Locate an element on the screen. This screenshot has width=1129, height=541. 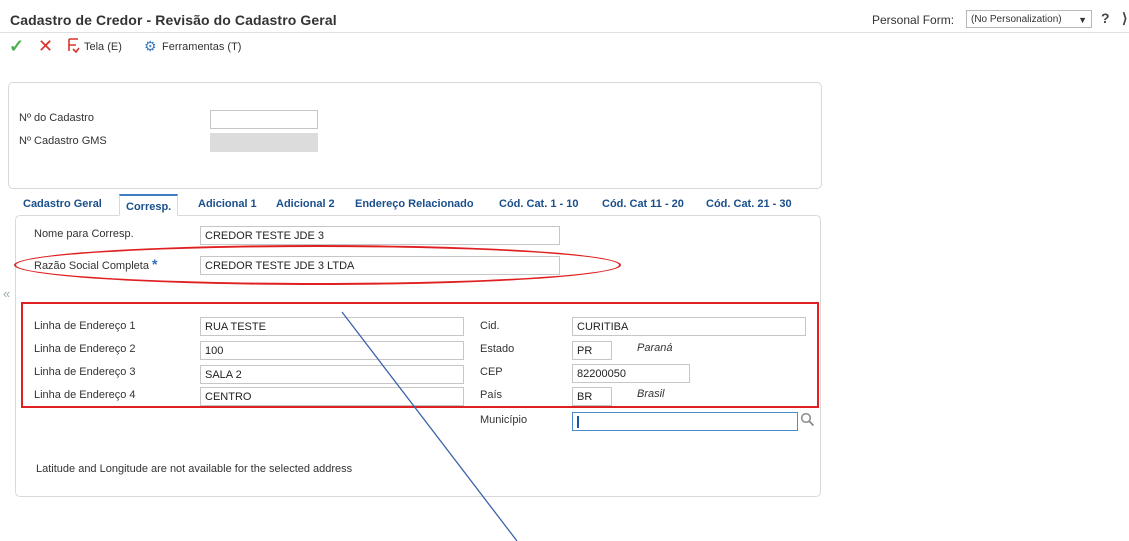
cadastro-label: Nº do Cadastro is located at coordinates (56, 118).